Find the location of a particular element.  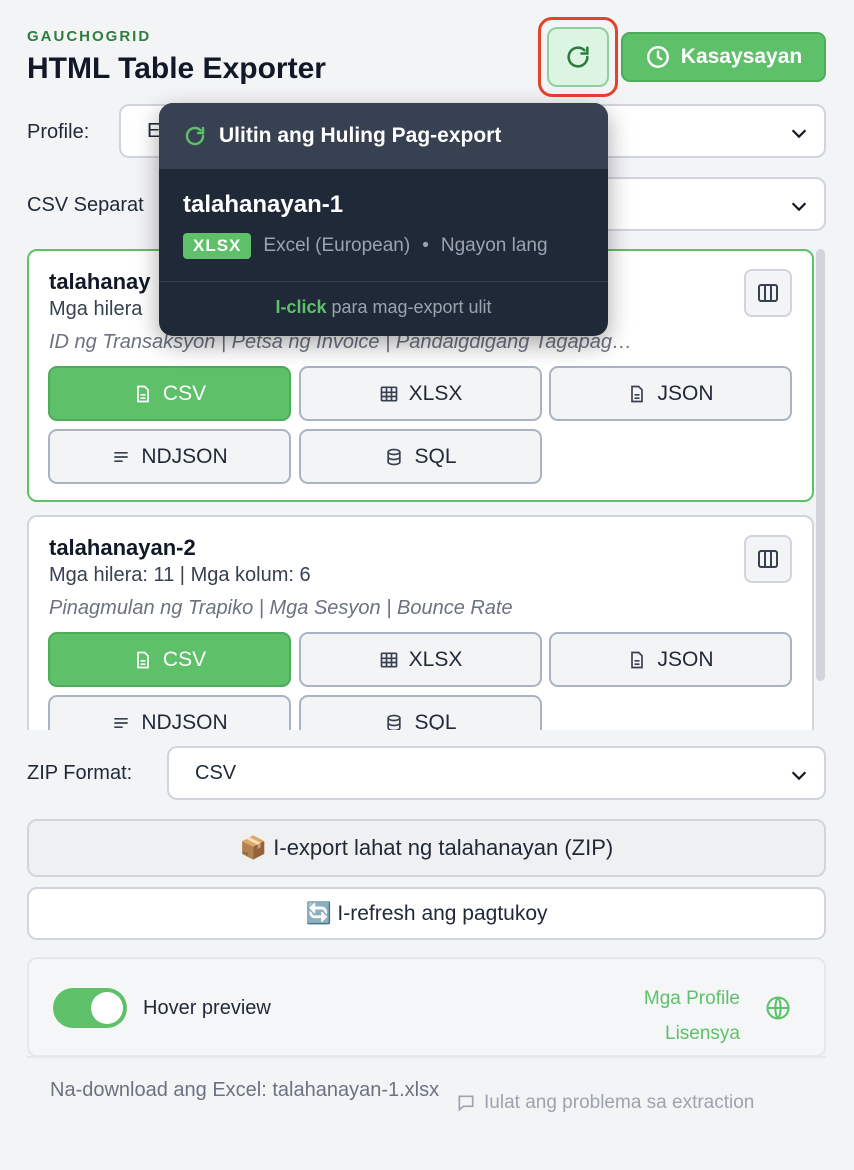

export-all-zip-button: 📦 I-export lahat ng talahanayan (ZIP) is located at coordinates (426, 848).